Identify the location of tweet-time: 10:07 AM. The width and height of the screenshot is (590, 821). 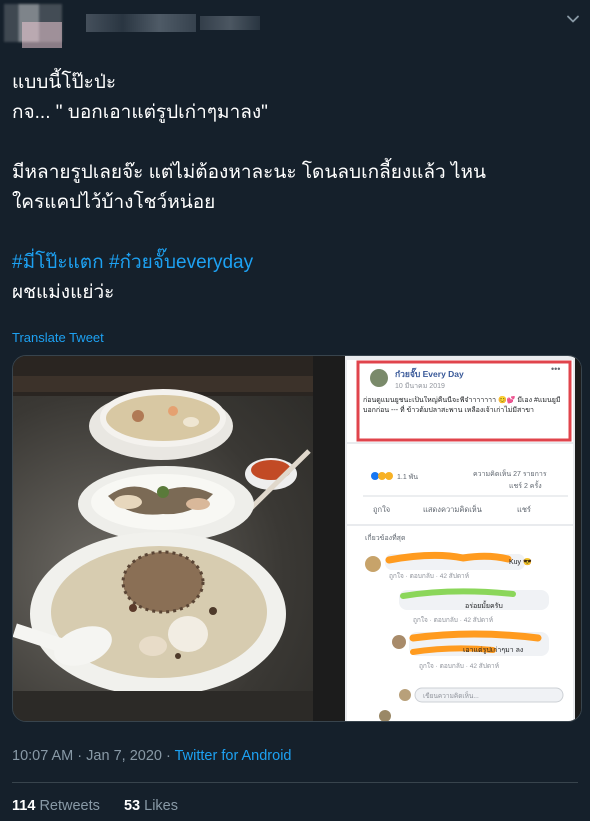
(42, 756).